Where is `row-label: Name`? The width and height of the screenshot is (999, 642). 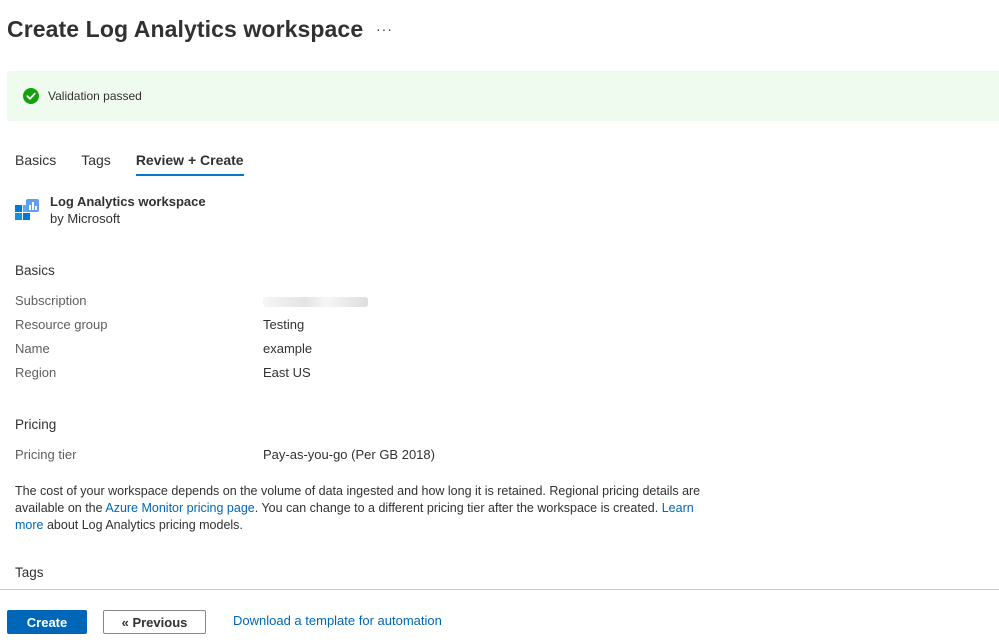 row-label: Name is located at coordinates (32, 348).